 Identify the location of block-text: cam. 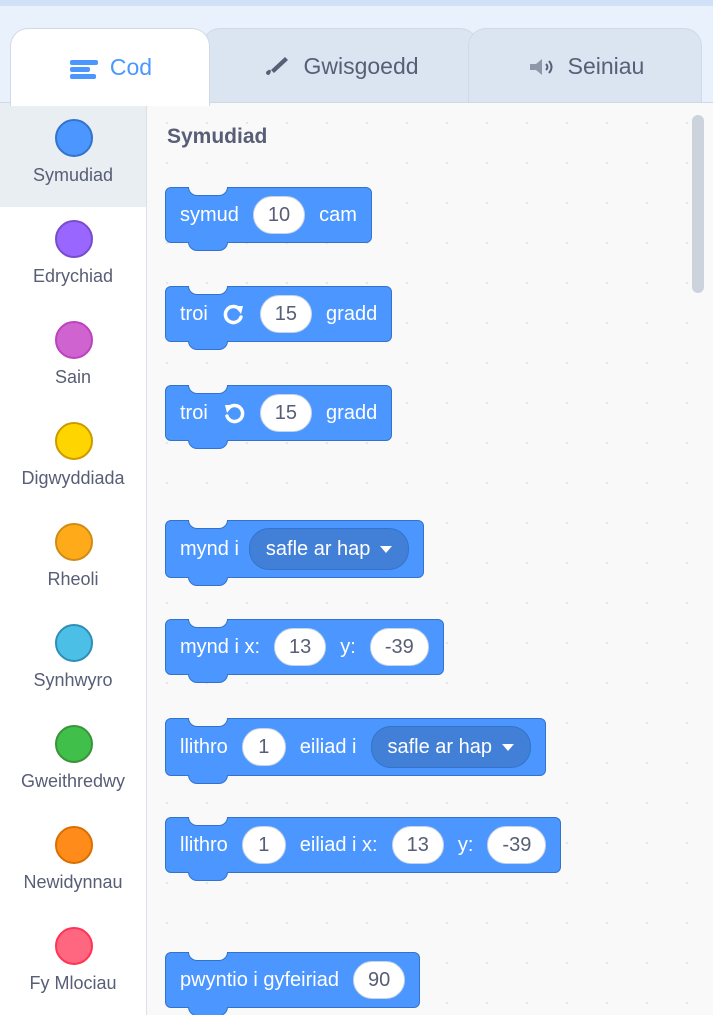
(338, 214).